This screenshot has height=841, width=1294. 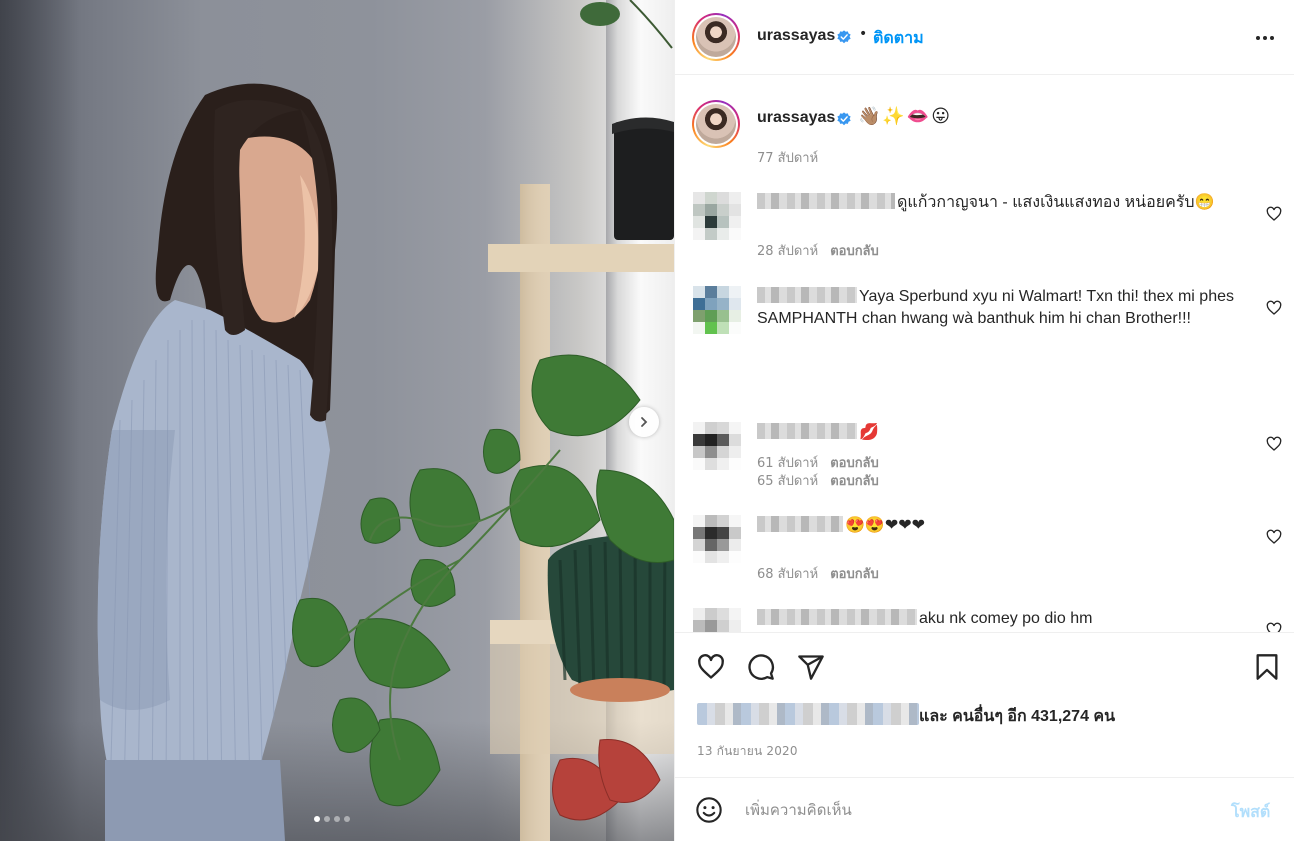 What do you see at coordinates (1017, 716) in the screenshot?
I see `likes-text: และ คนอื่นๆ อีก 431,274 คน` at bounding box center [1017, 716].